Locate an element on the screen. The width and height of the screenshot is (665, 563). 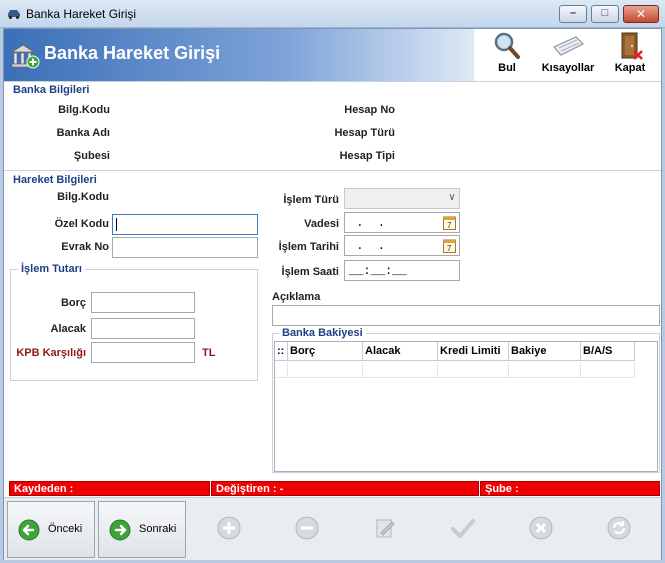
document-no-input is located at coordinates (185, 247).